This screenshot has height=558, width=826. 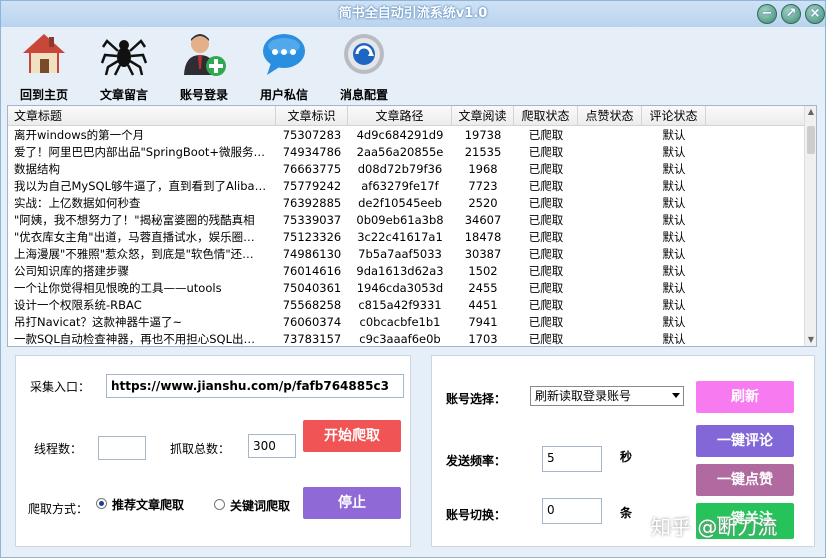 What do you see at coordinates (352, 436) in the screenshot?
I see `start-crawl-button: 开始爬取` at bounding box center [352, 436].